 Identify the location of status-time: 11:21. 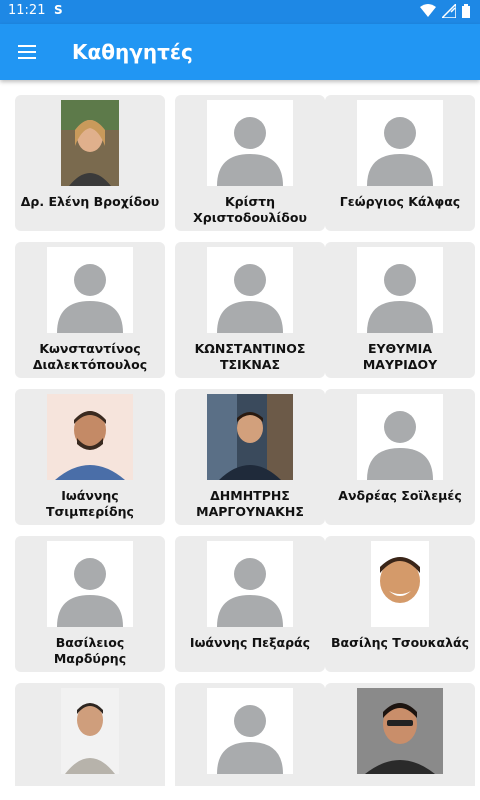
(27, 10).